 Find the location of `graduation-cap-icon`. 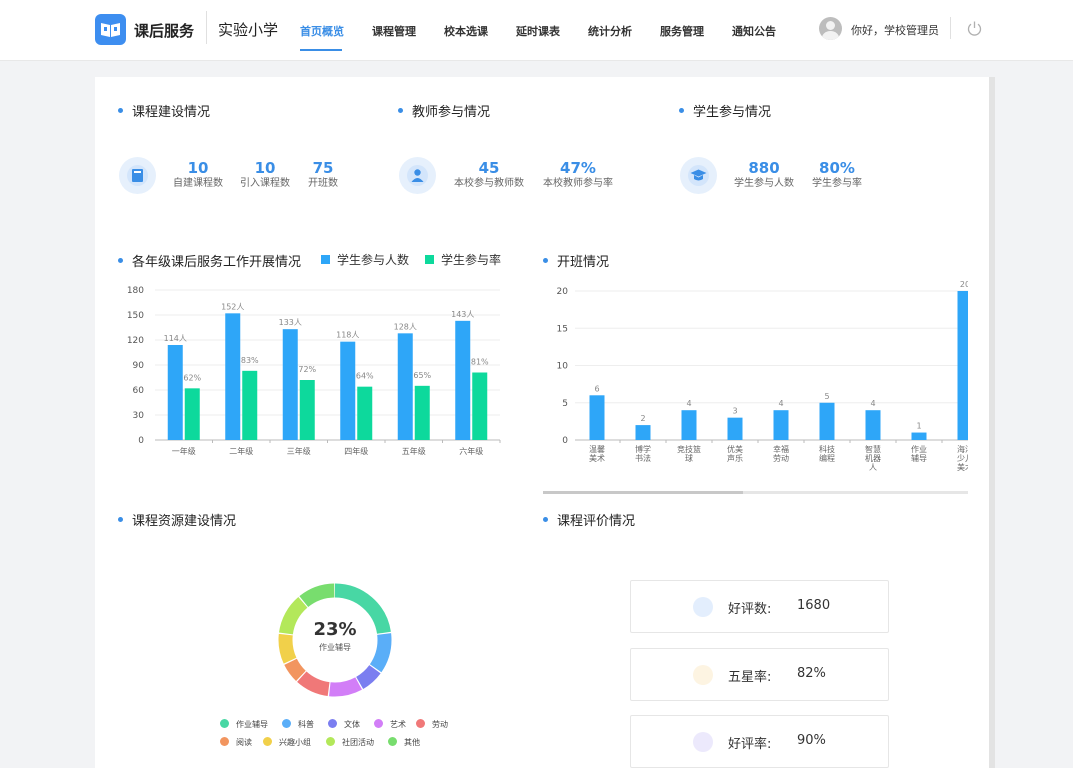

graduation-cap-icon is located at coordinates (698, 175).